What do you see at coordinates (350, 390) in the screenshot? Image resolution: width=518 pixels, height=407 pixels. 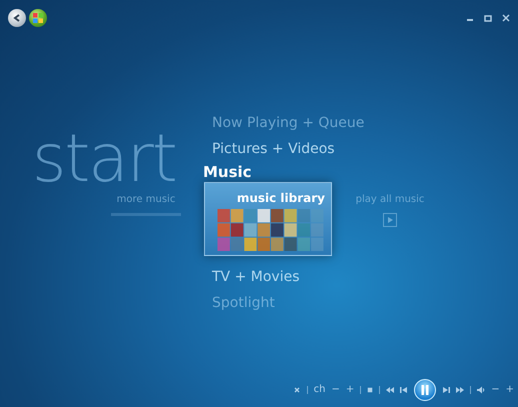 I see `channel-up-button: +` at bounding box center [350, 390].